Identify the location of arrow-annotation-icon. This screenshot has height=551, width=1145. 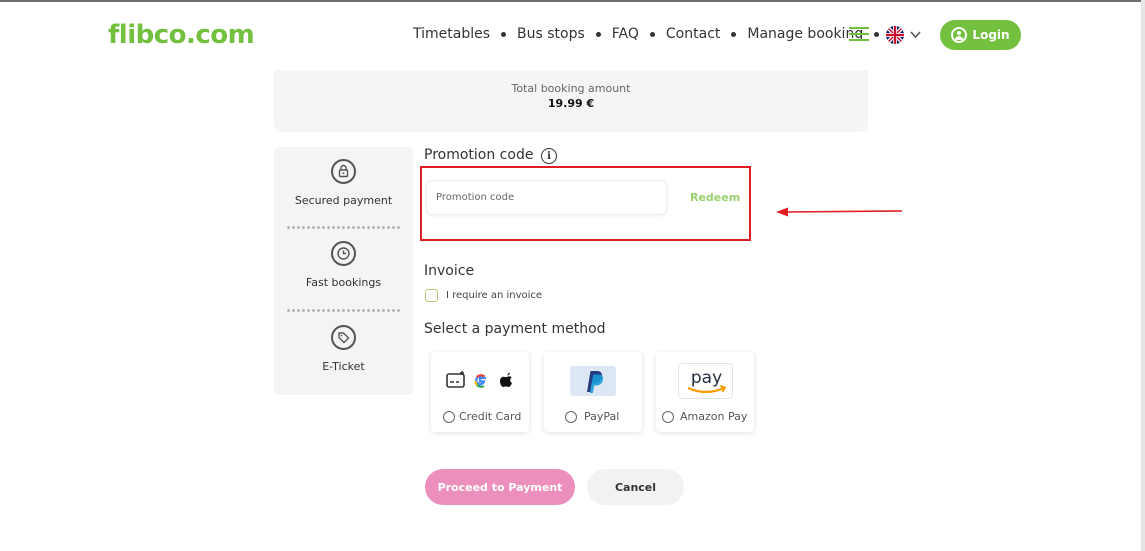
(839, 212).